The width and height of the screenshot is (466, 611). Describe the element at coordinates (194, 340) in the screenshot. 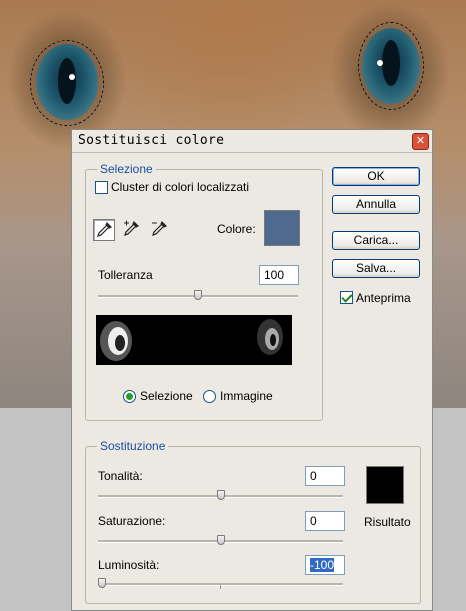

I see `selection-preview` at that location.